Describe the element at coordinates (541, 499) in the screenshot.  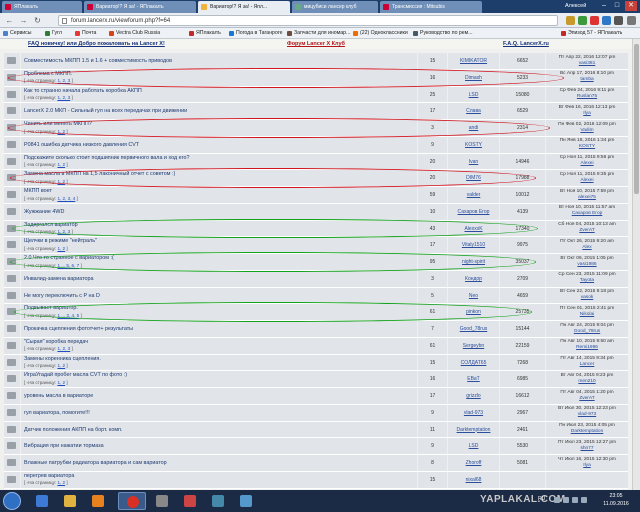
I see `language-indicator: RU` at that location.